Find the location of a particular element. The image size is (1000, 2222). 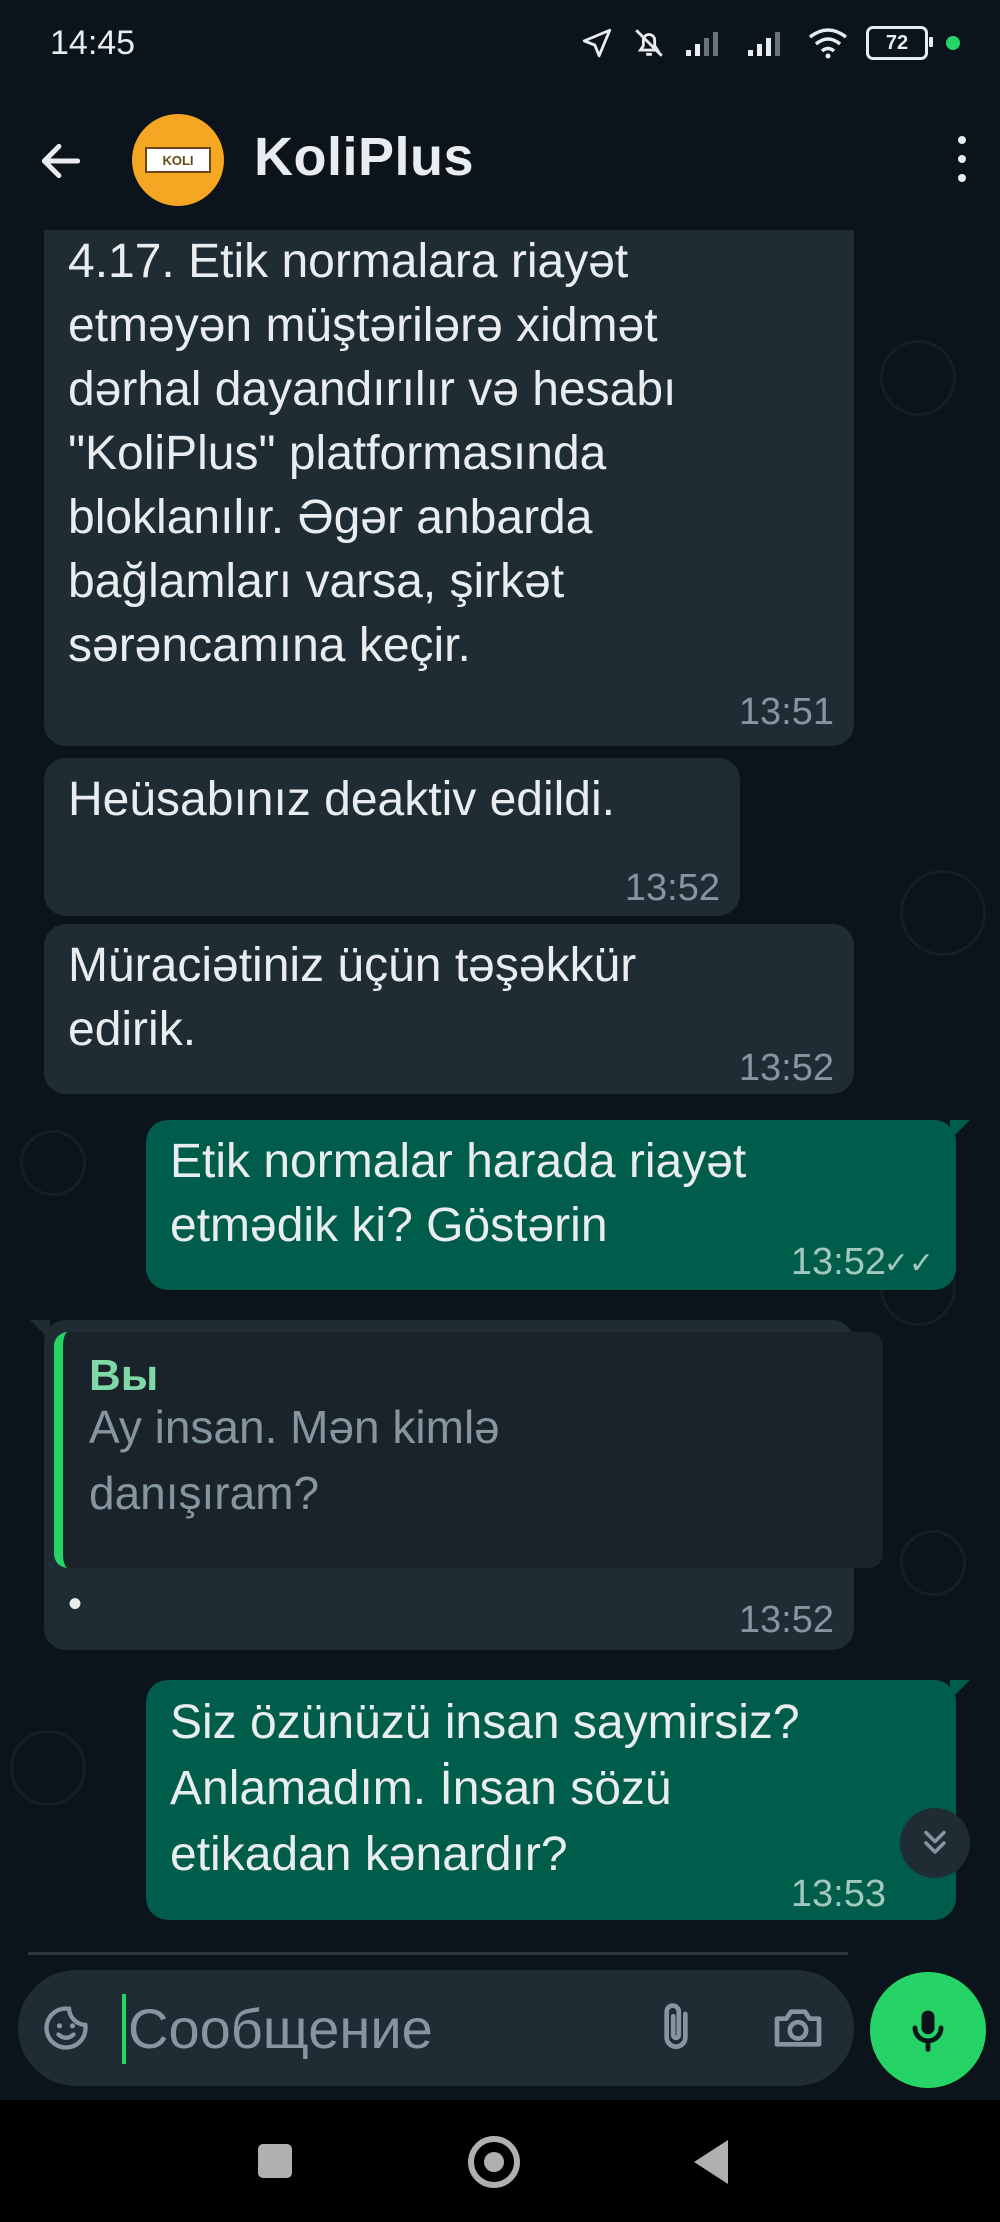

microphone-icon is located at coordinates (928, 2031).